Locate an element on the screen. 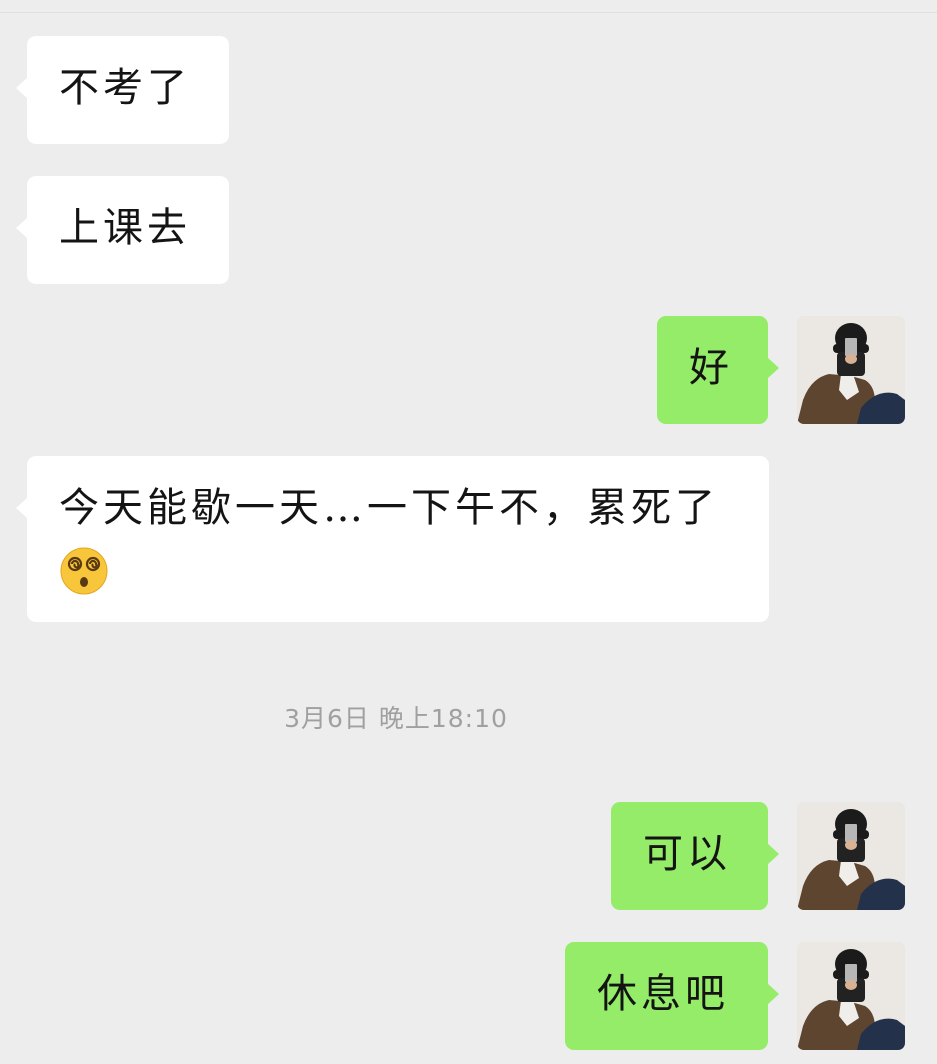 This screenshot has height=1064, width=937. message-bubble-incoming: 不考了 is located at coordinates (122, 90).